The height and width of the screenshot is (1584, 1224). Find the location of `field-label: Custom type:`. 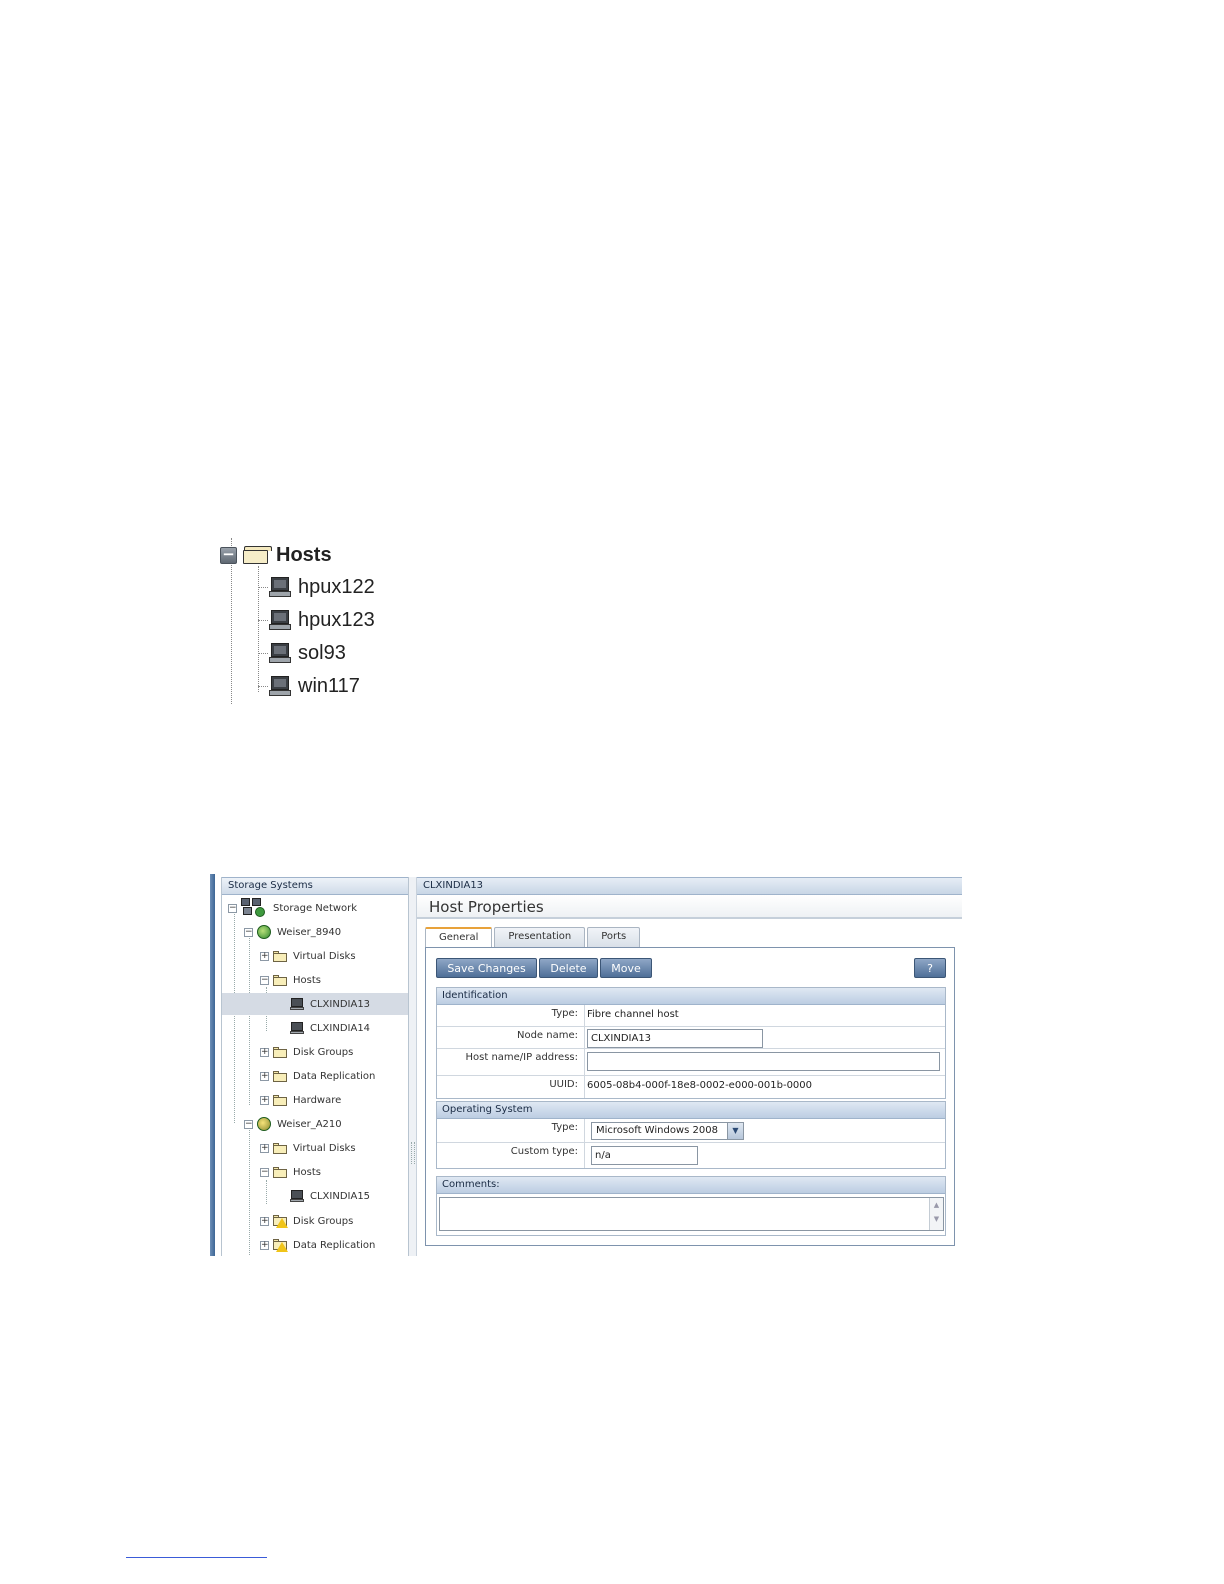

field-label: Custom type: is located at coordinates (511, 1155).